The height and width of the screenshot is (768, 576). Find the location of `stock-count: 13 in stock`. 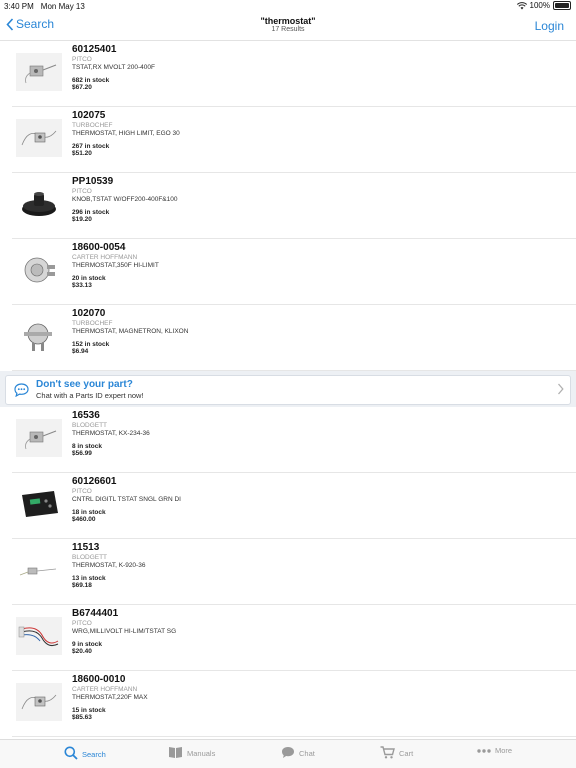

stock-count: 13 in stock is located at coordinates (89, 578).